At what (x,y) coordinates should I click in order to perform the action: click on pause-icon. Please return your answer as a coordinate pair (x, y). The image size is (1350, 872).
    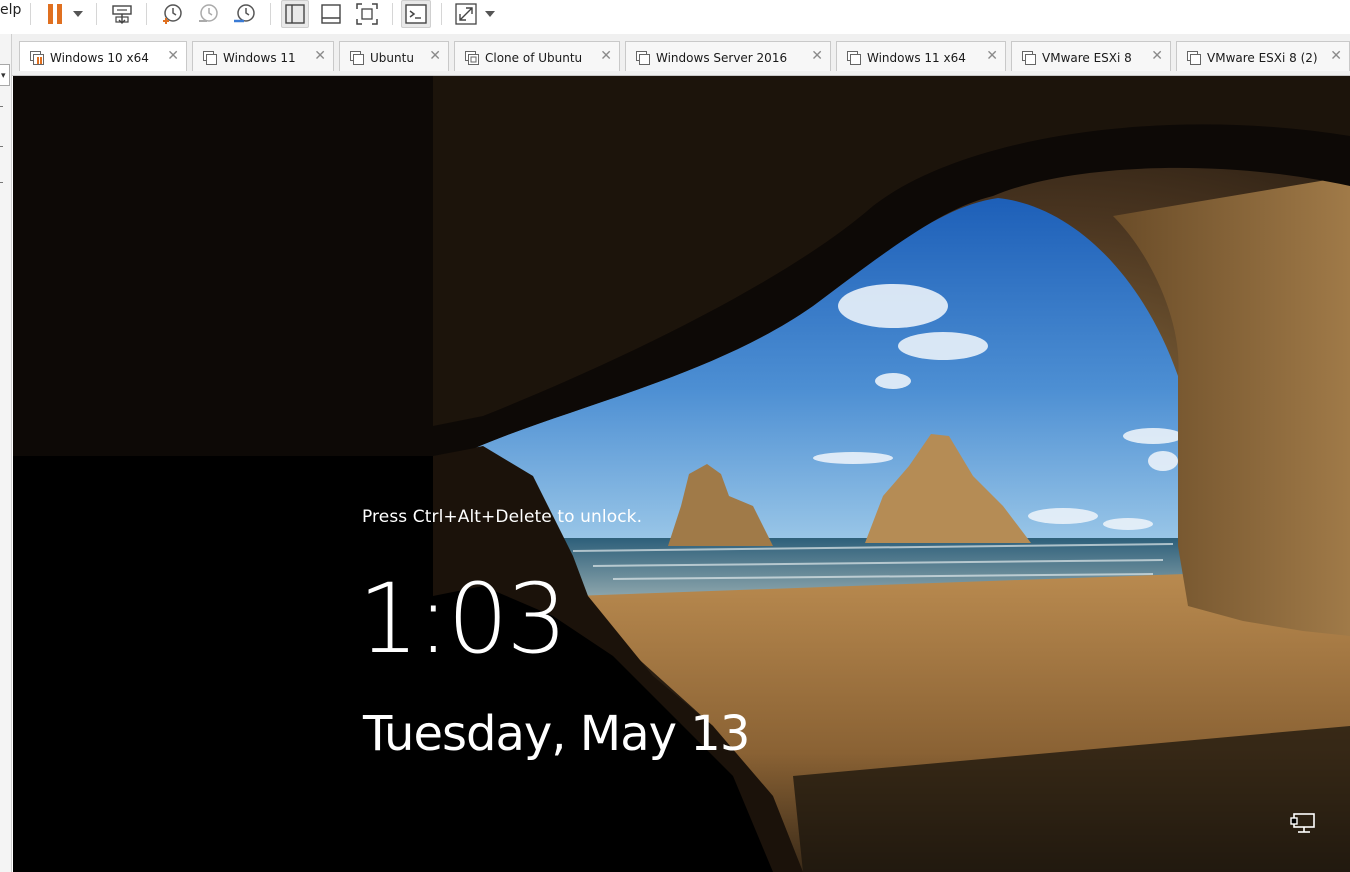
    Looking at the image, I should click on (55, 14).